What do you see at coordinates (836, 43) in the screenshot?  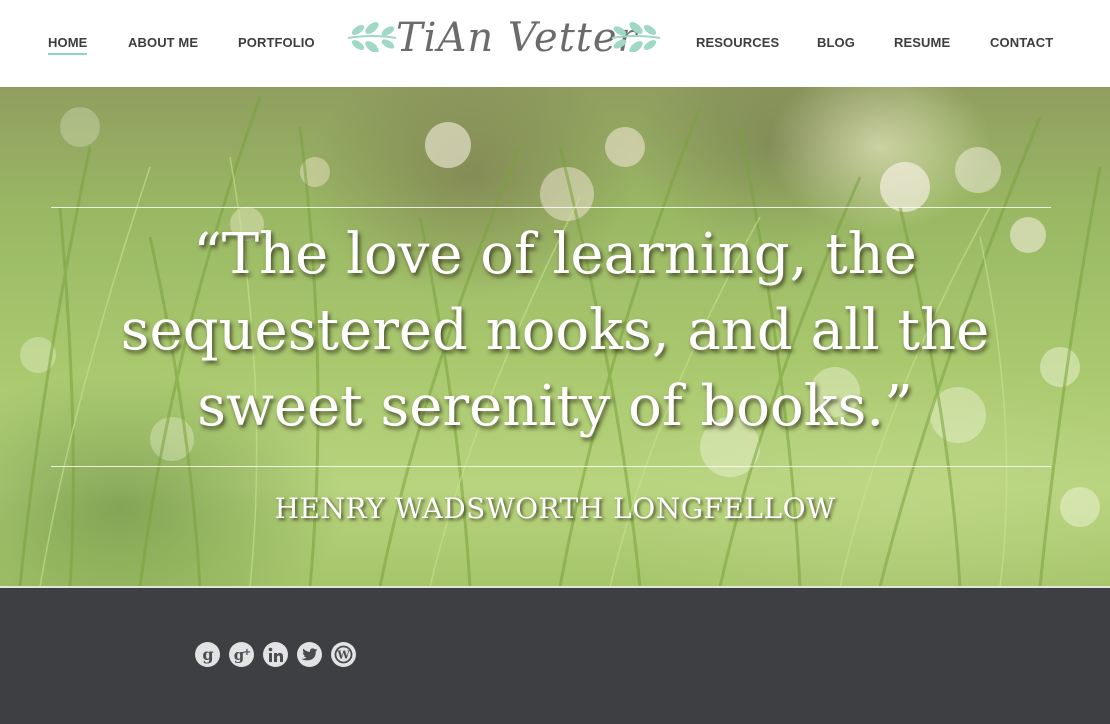 I see `nav-blog: BLOG` at bounding box center [836, 43].